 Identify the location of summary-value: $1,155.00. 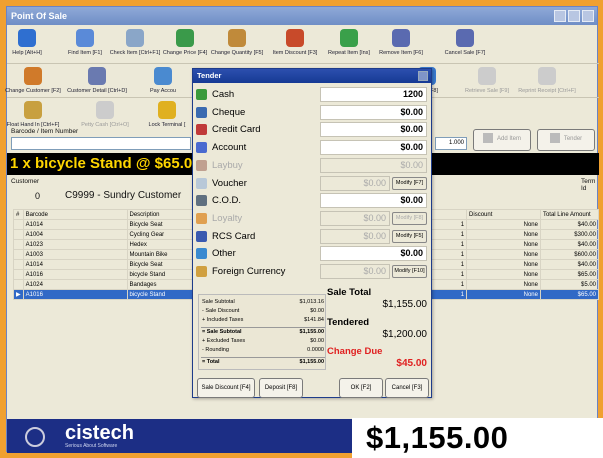
(311, 332).